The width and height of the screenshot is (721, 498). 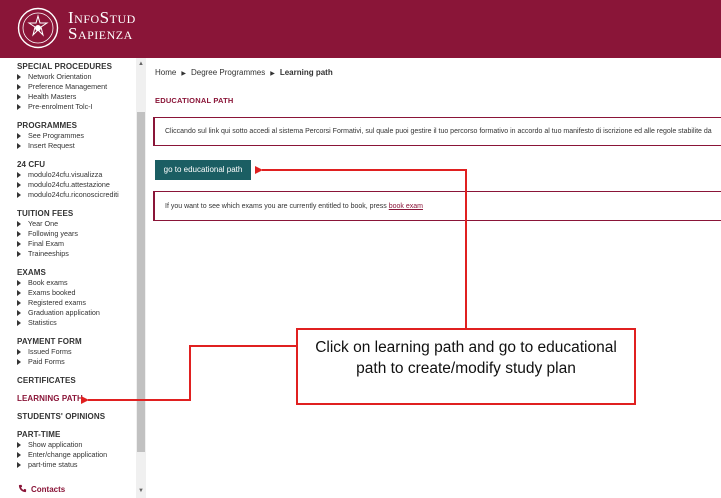 What do you see at coordinates (77, 380) in the screenshot?
I see `sidebar-section-certificates: CERTIFICATES` at bounding box center [77, 380].